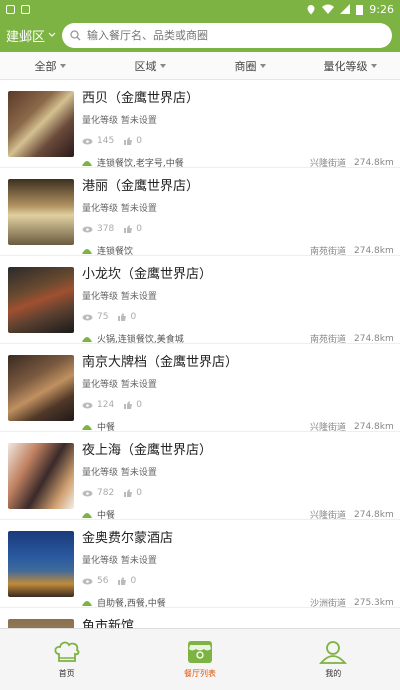  Describe the element at coordinates (237, 493) in the screenshot. I see `stats-row: 782 0` at that location.